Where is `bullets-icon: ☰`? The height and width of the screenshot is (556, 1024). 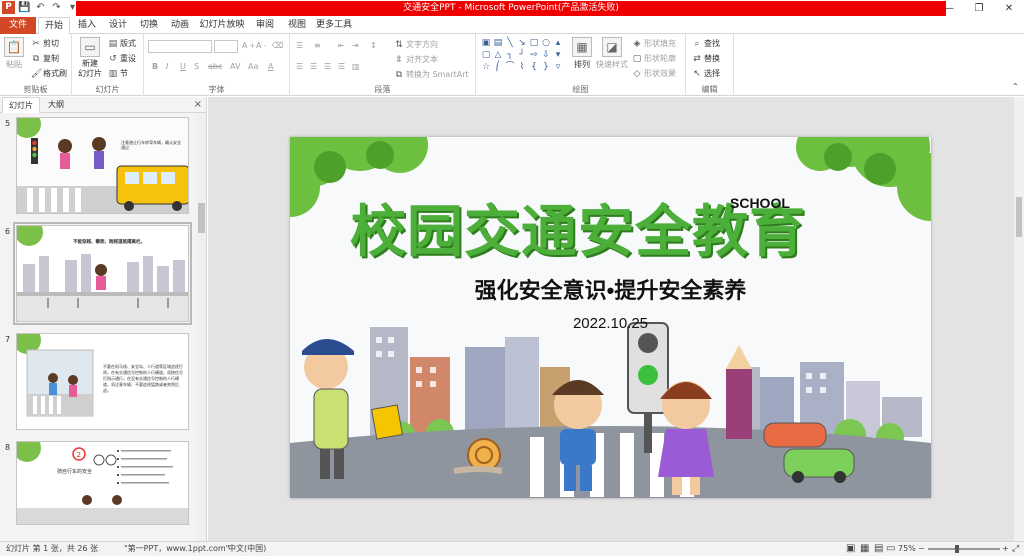
bullets-icon: ☰ is located at coordinates (299, 45).